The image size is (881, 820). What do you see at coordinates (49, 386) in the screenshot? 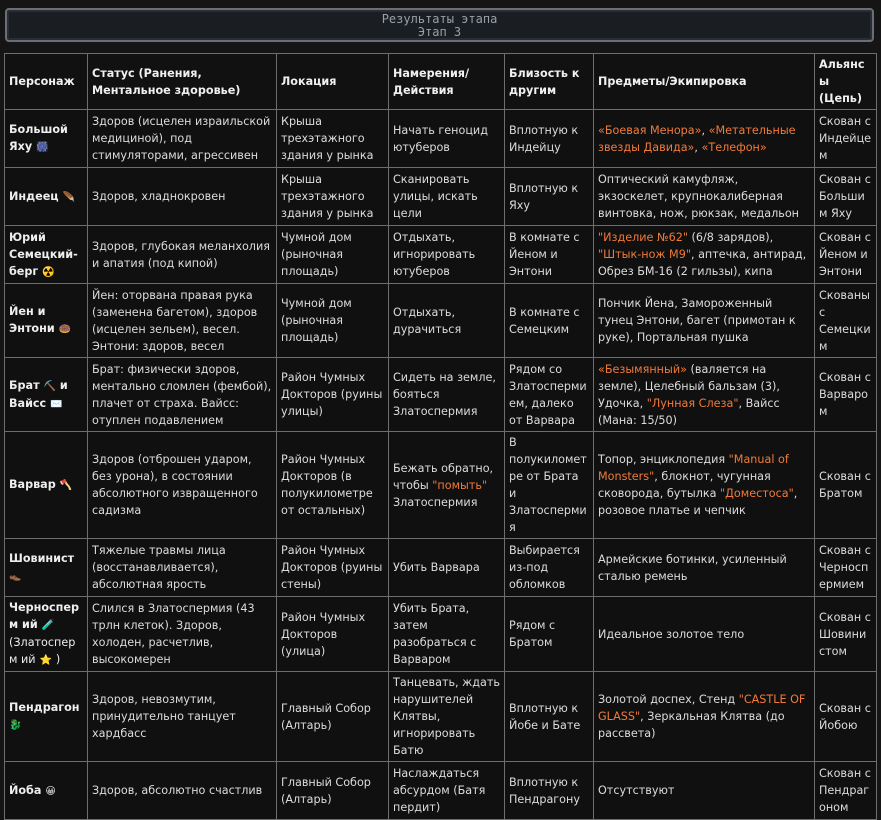
I see `character-icon: ⛏️` at bounding box center [49, 386].